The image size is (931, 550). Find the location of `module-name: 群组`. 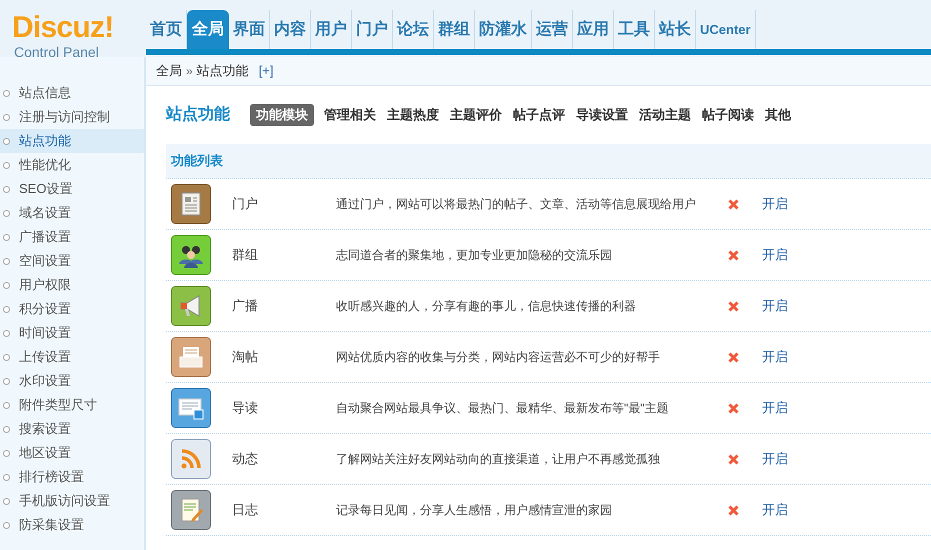

module-name: 群组 is located at coordinates (245, 255).